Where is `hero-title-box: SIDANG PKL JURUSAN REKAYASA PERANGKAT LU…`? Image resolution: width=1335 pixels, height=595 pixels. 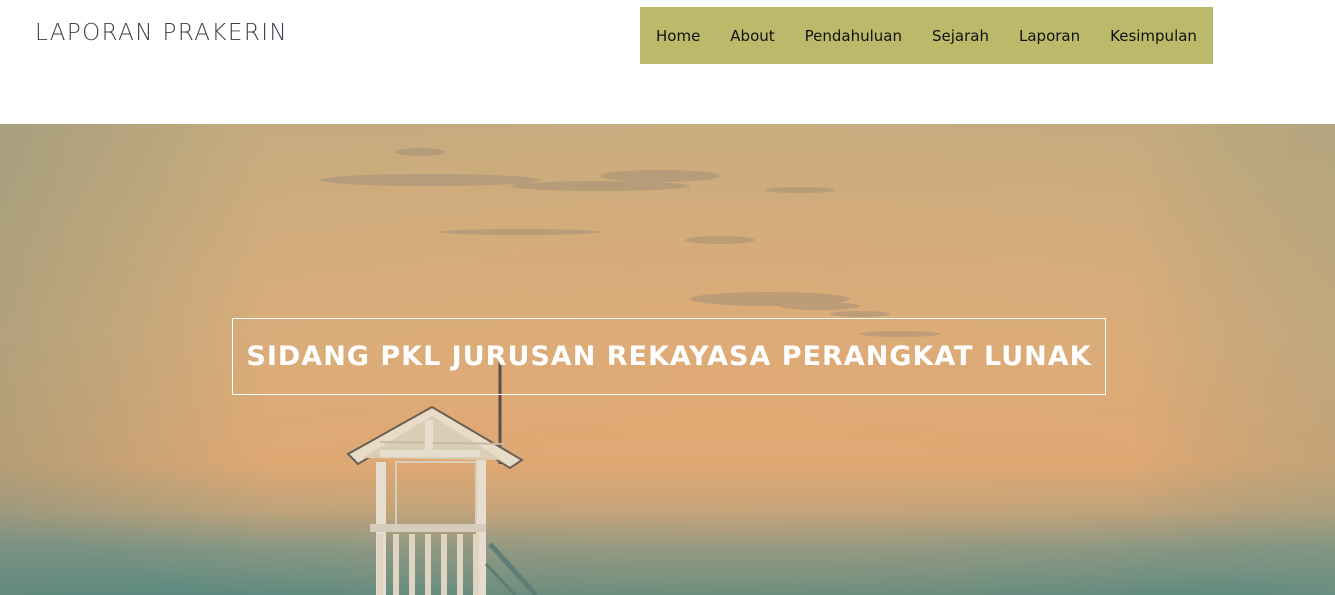
hero-title-box: SIDANG PKL JURUSAN REKAYASA PERANGKAT LU… is located at coordinates (669, 356).